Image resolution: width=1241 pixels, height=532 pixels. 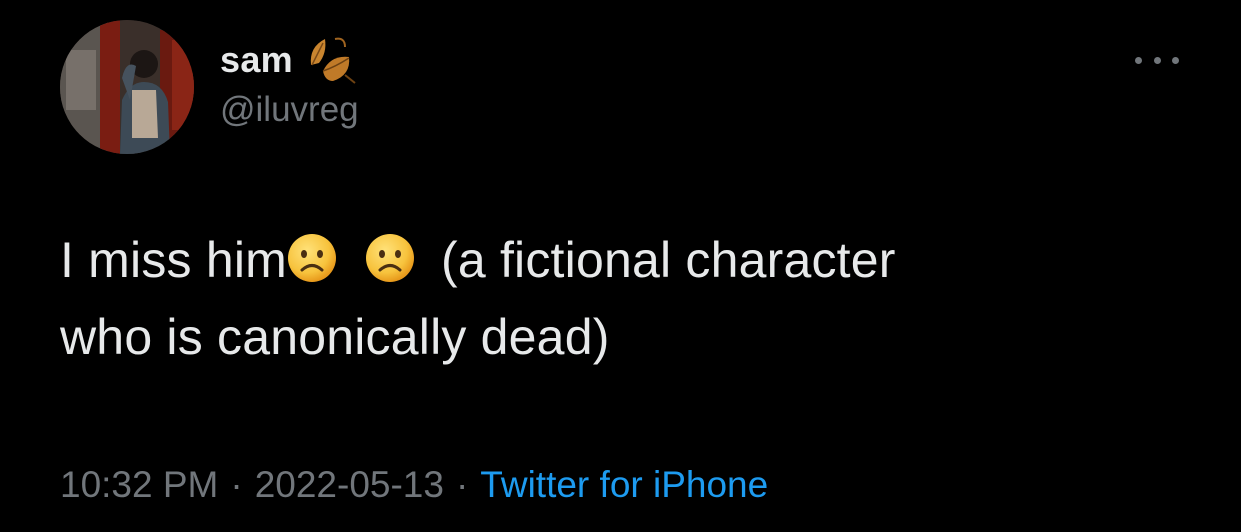 What do you see at coordinates (349, 484) in the screenshot?
I see `tweet-date: 2022-05-13` at bounding box center [349, 484].